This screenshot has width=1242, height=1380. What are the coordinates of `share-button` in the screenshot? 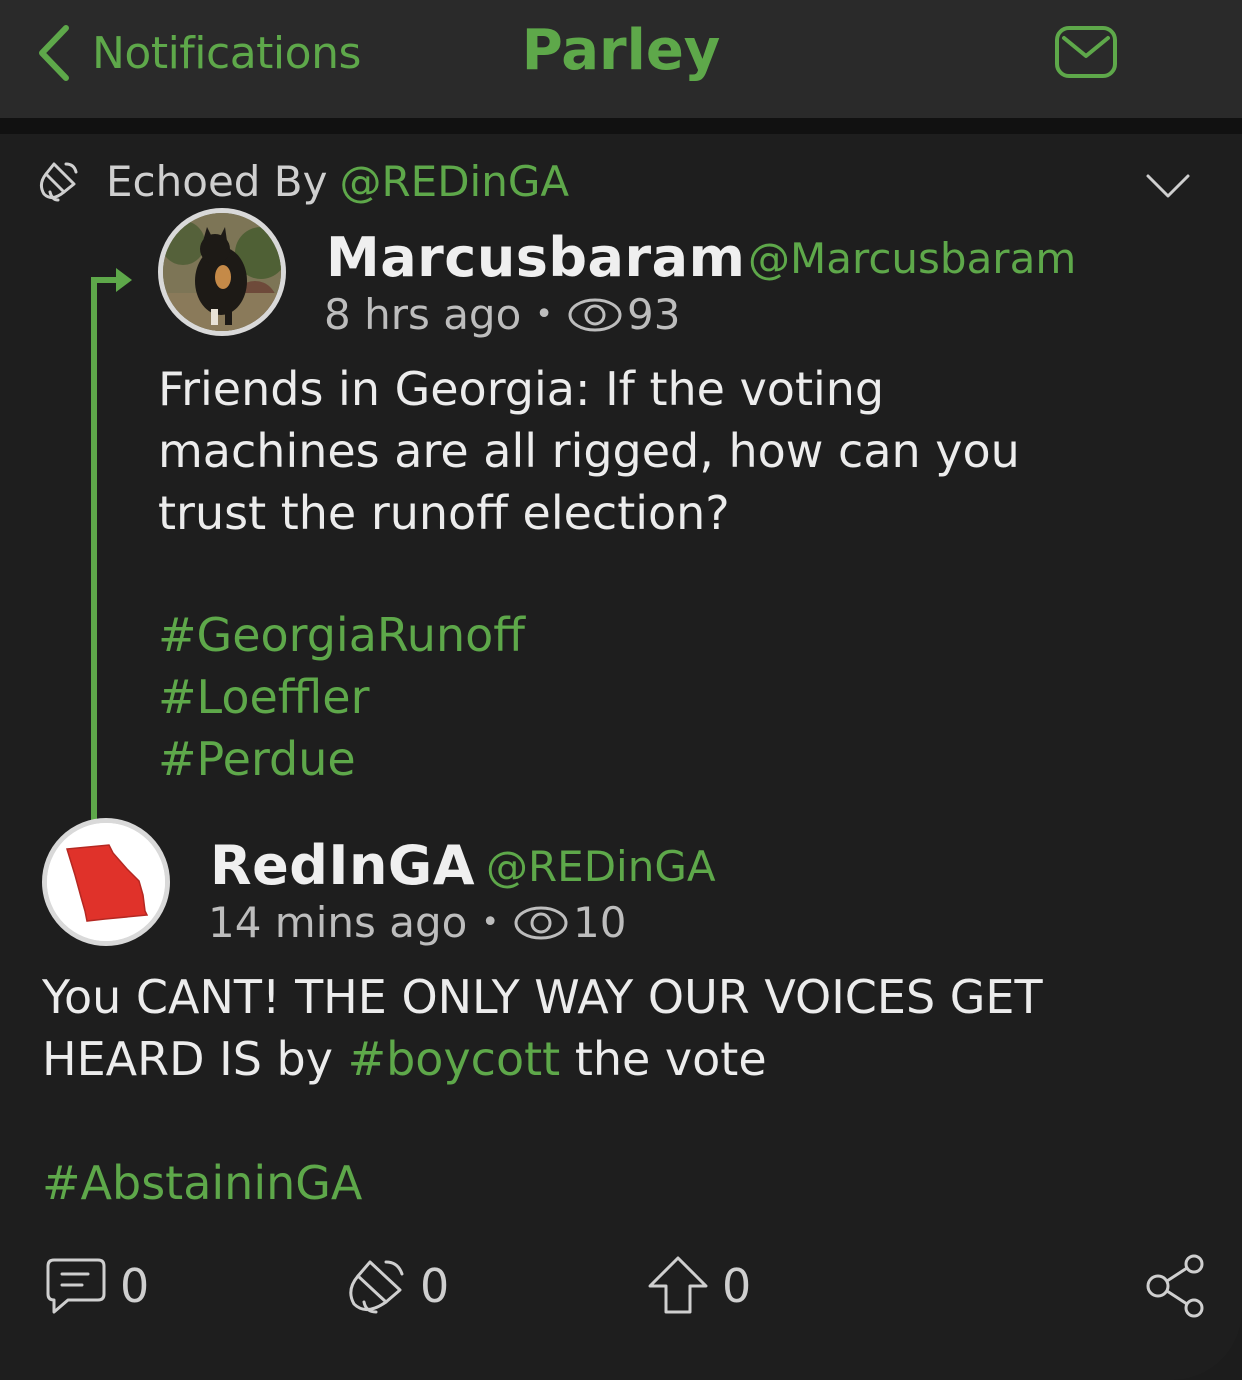 It's located at (1182, 1286).